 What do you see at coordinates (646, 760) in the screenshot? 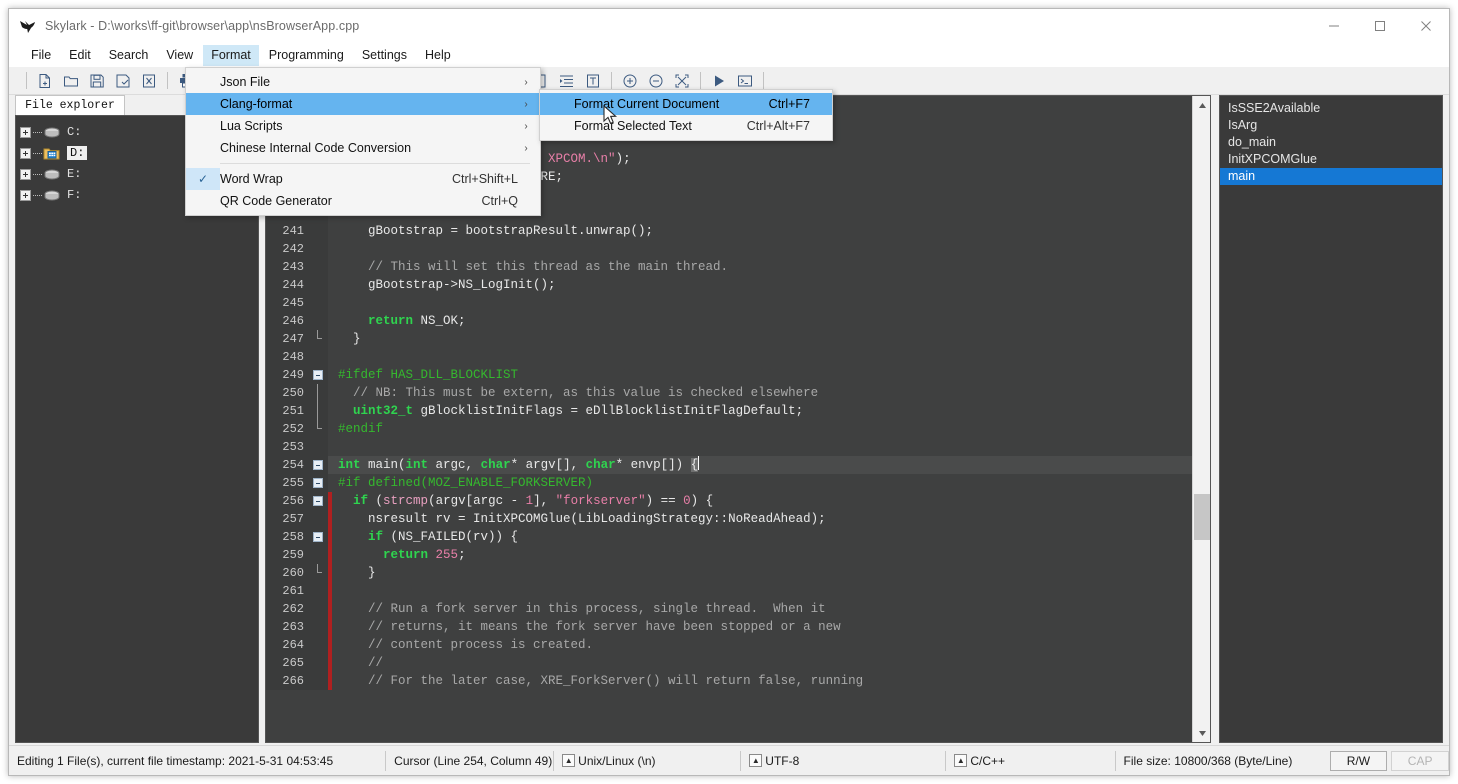
I see `status-eol: ▲ Unix/Linux (\n)` at bounding box center [646, 760].